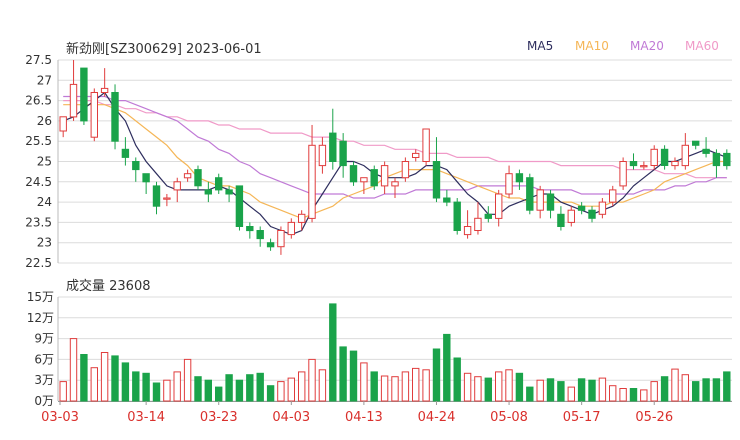 The height and width of the screenshot is (440, 740). I want to click on date-label: 04-13, so click(364, 417).